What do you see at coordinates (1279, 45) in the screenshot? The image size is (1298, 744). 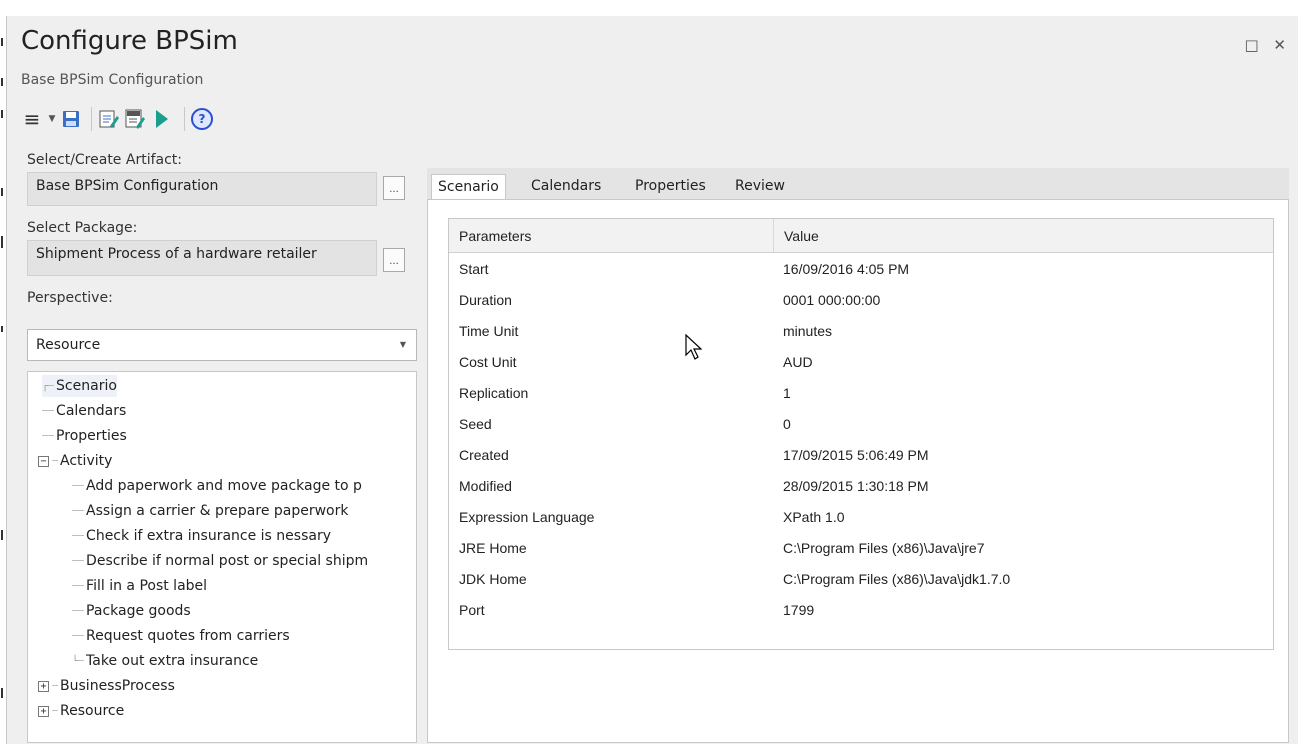 I see `close-icon: ✕` at bounding box center [1279, 45].